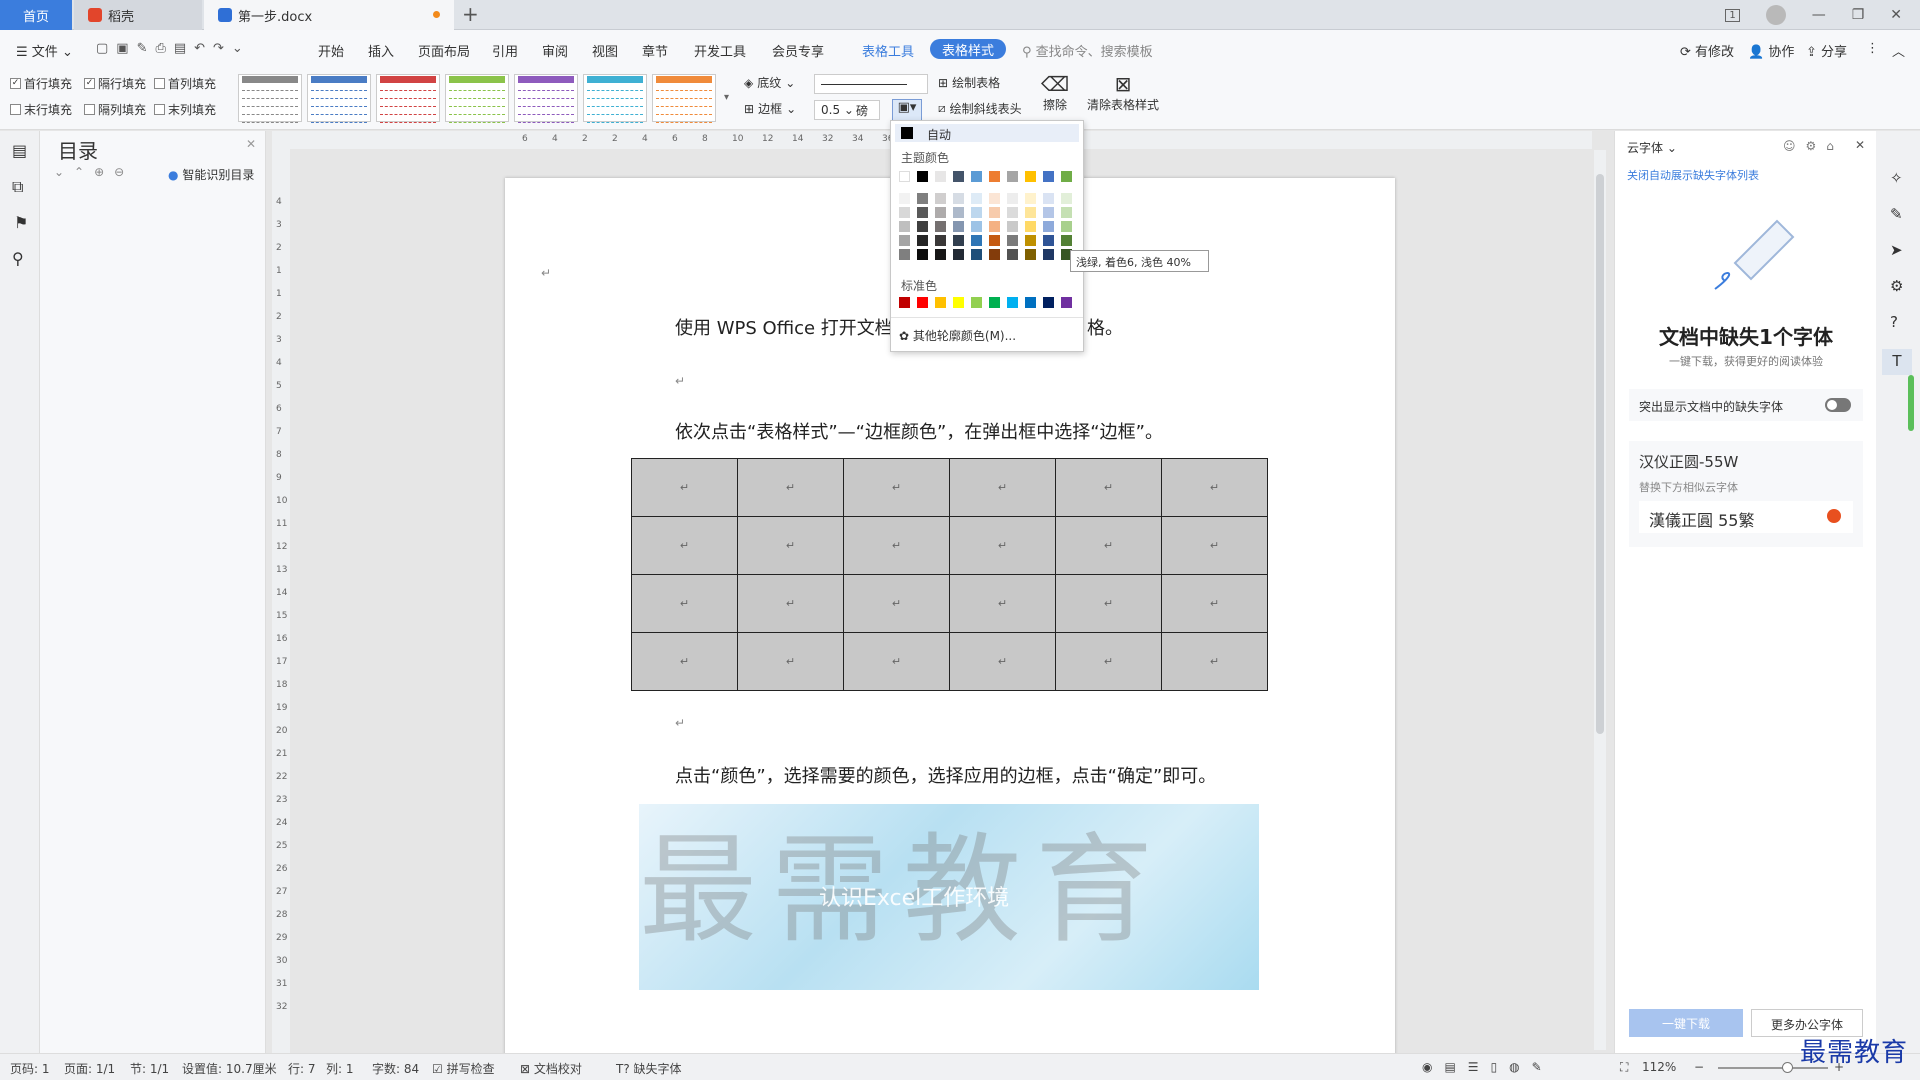 The height and width of the screenshot is (1080, 1920). What do you see at coordinates (1087, 50) in the screenshot?
I see `command-search: ⚲ 查找命令、搜索模板` at bounding box center [1087, 50].